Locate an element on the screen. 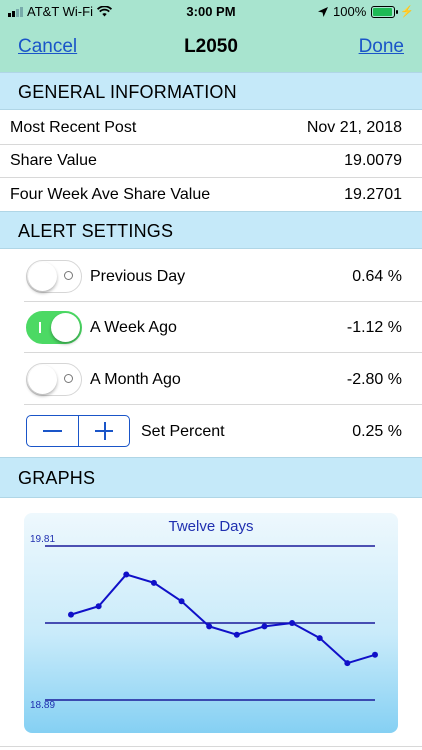 This screenshot has height=750, width=422. alert-row-previous-day: Previous Day 0.64 % is located at coordinates (211, 276).